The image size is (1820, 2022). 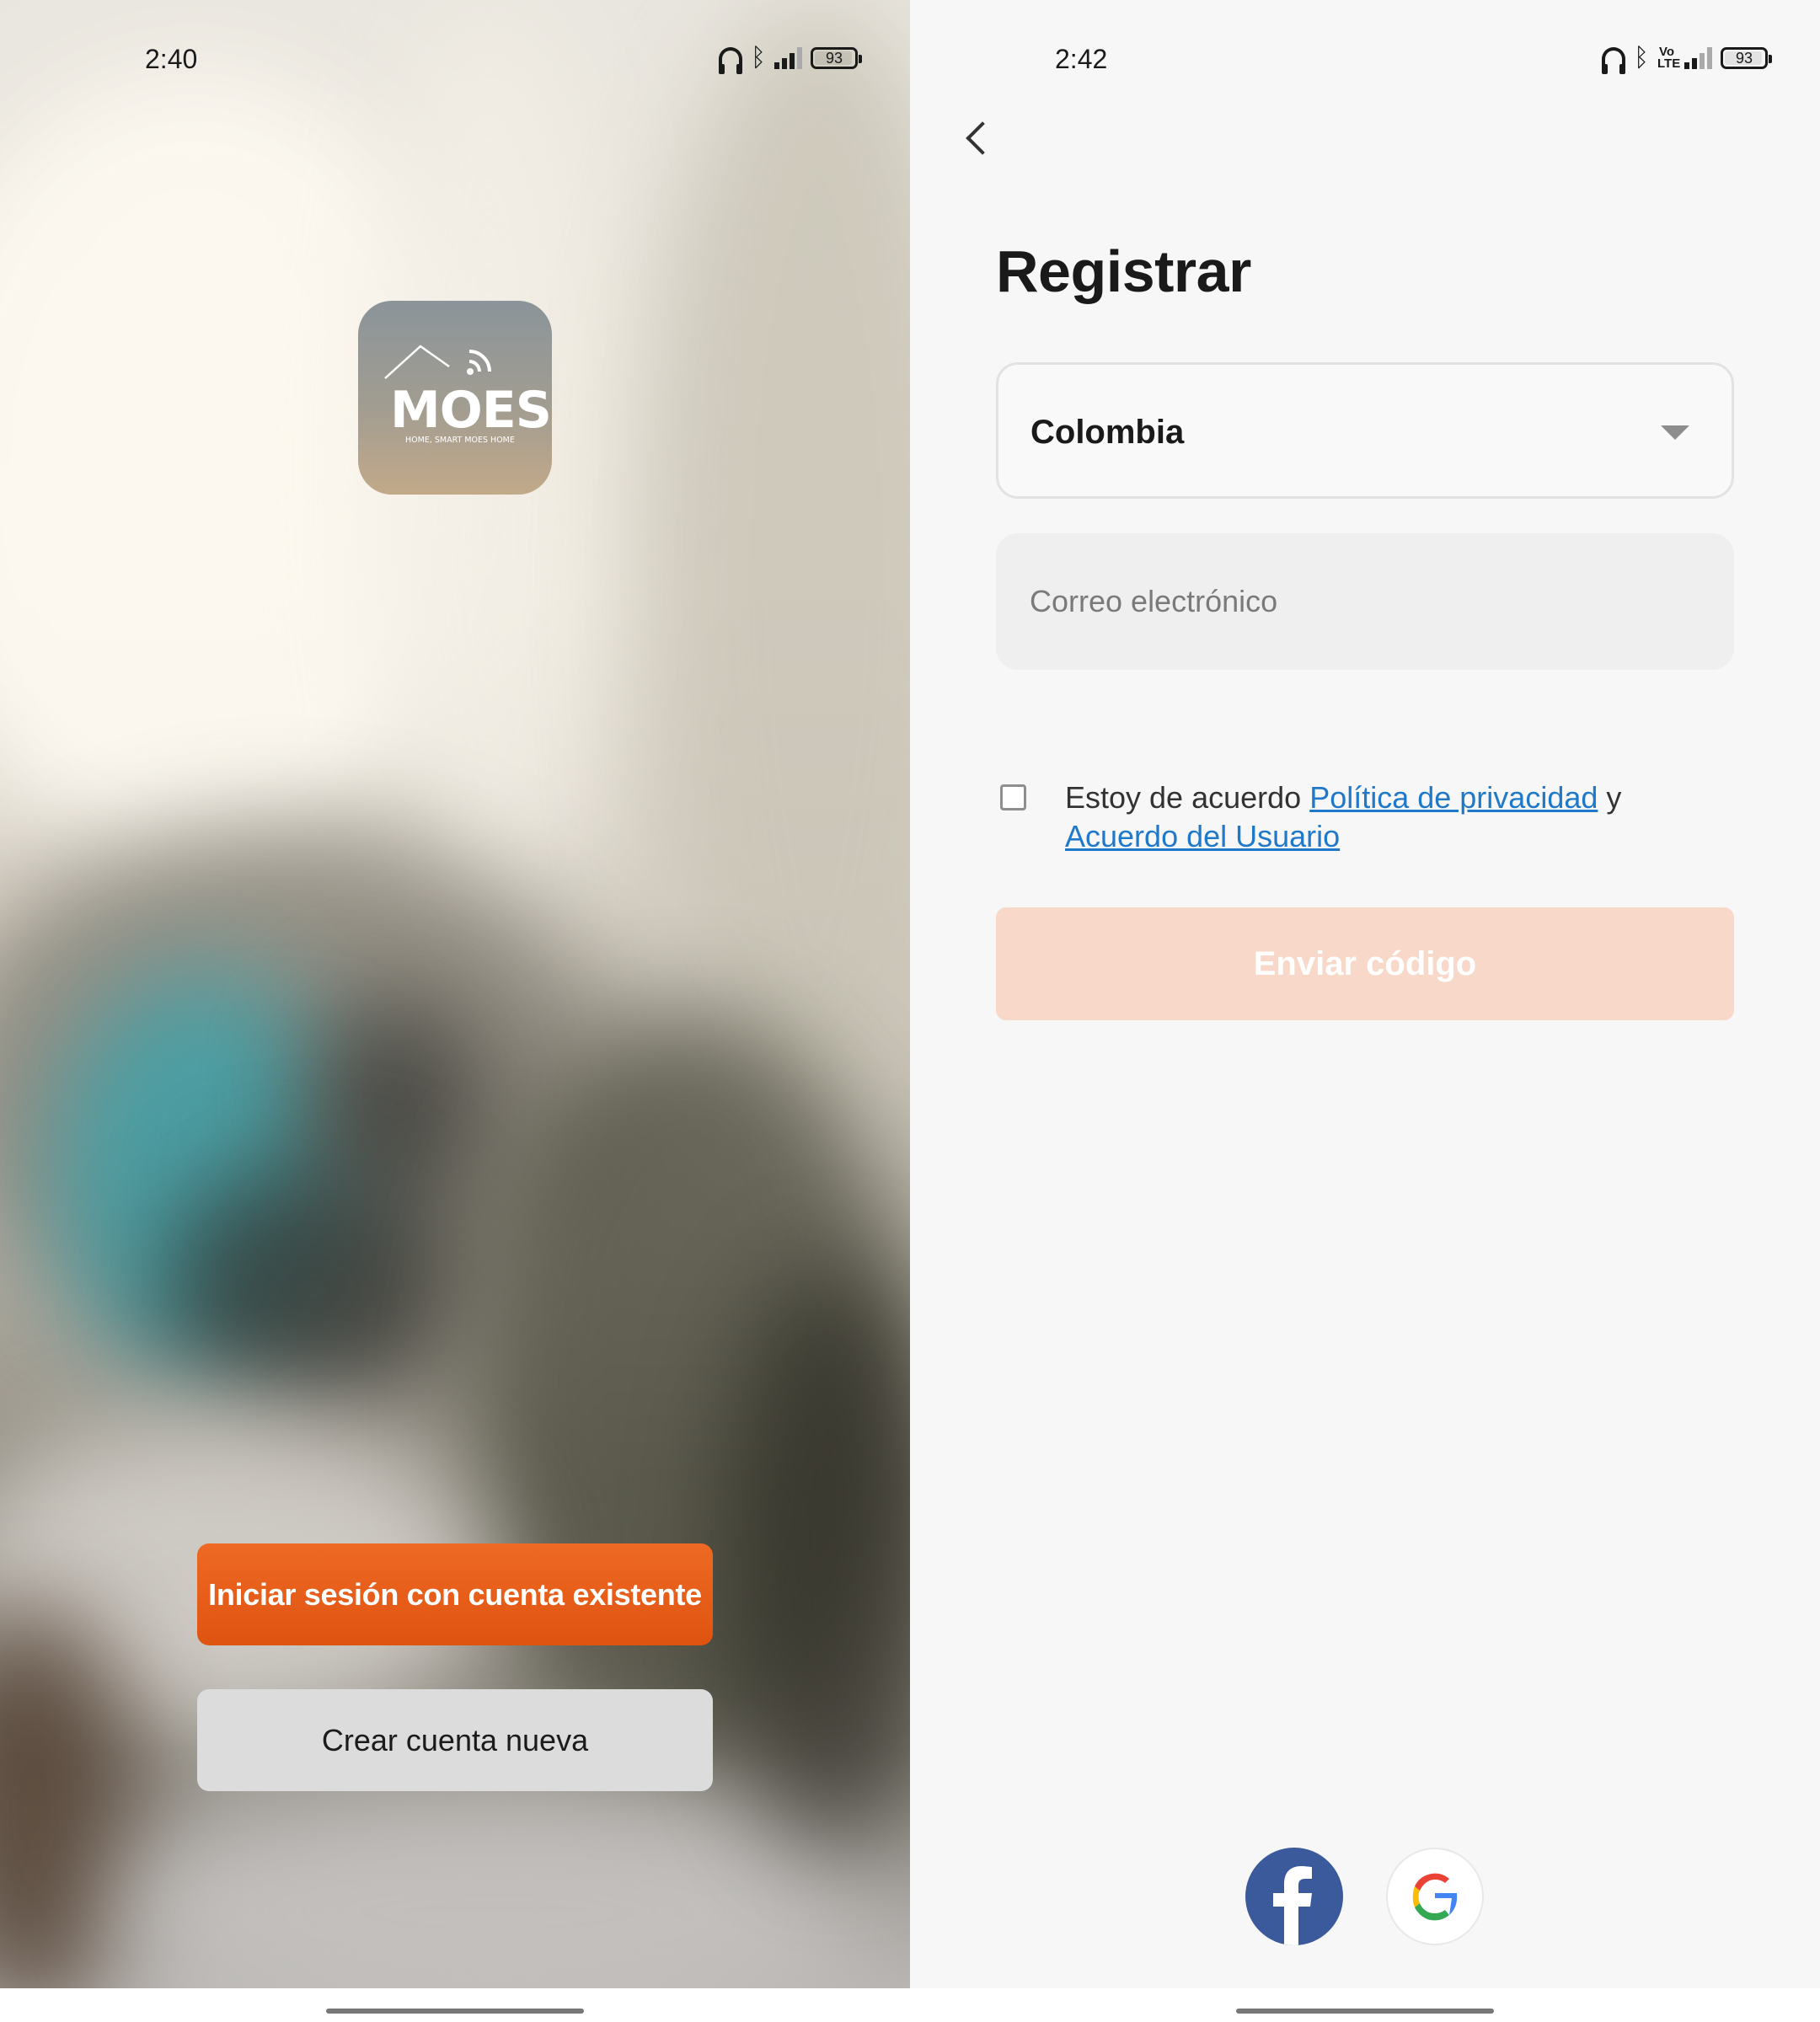 What do you see at coordinates (455, 1594) in the screenshot?
I see `login-existing-account-button: Iniciar sesión con cuenta existente` at bounding box center [455, 1594].